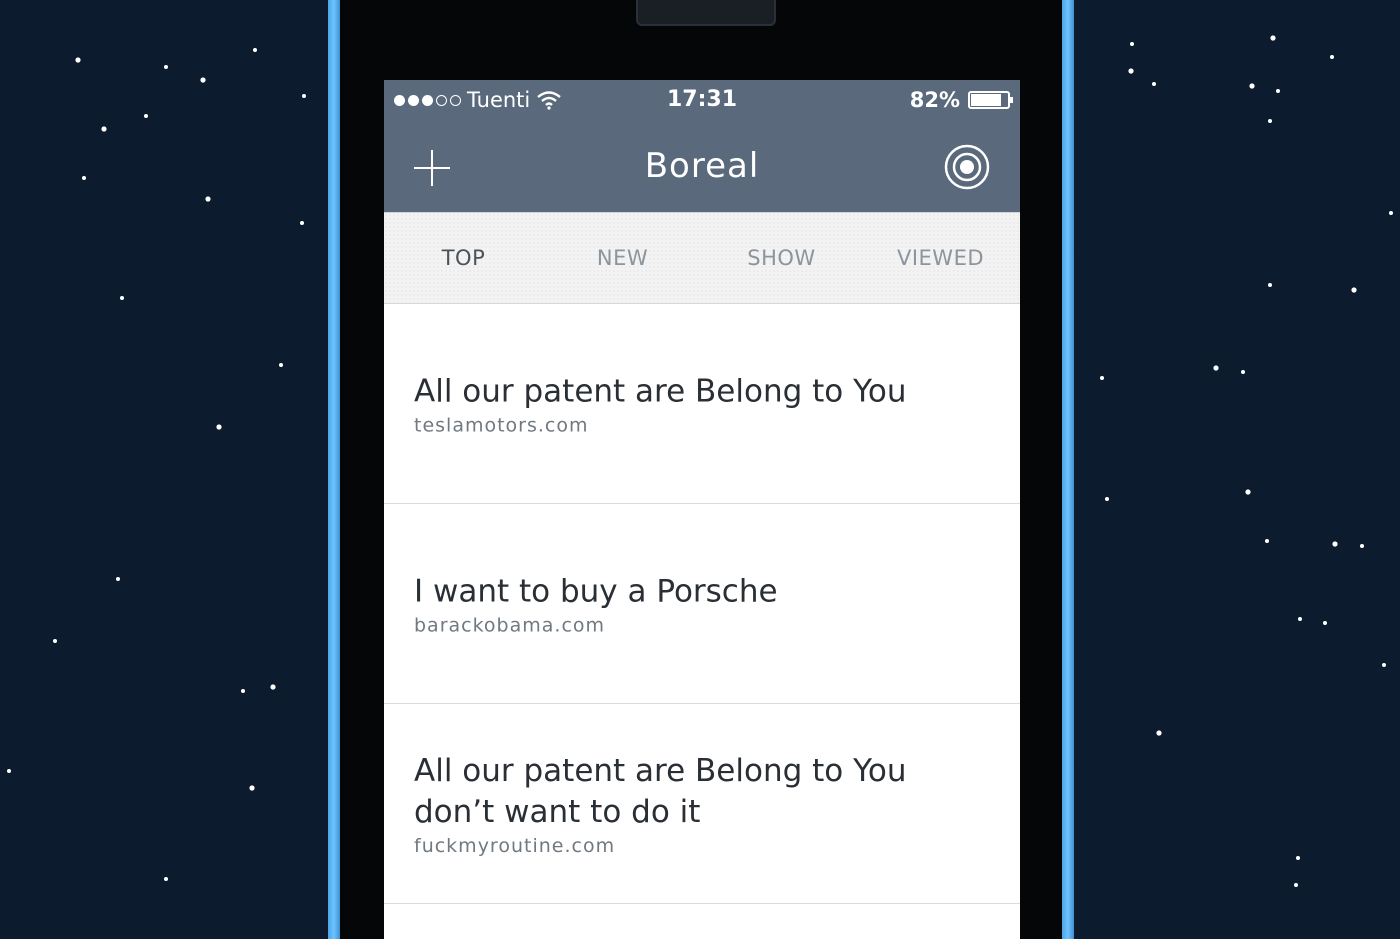  I want to click on app-title: Boreal, so click(702, 166).